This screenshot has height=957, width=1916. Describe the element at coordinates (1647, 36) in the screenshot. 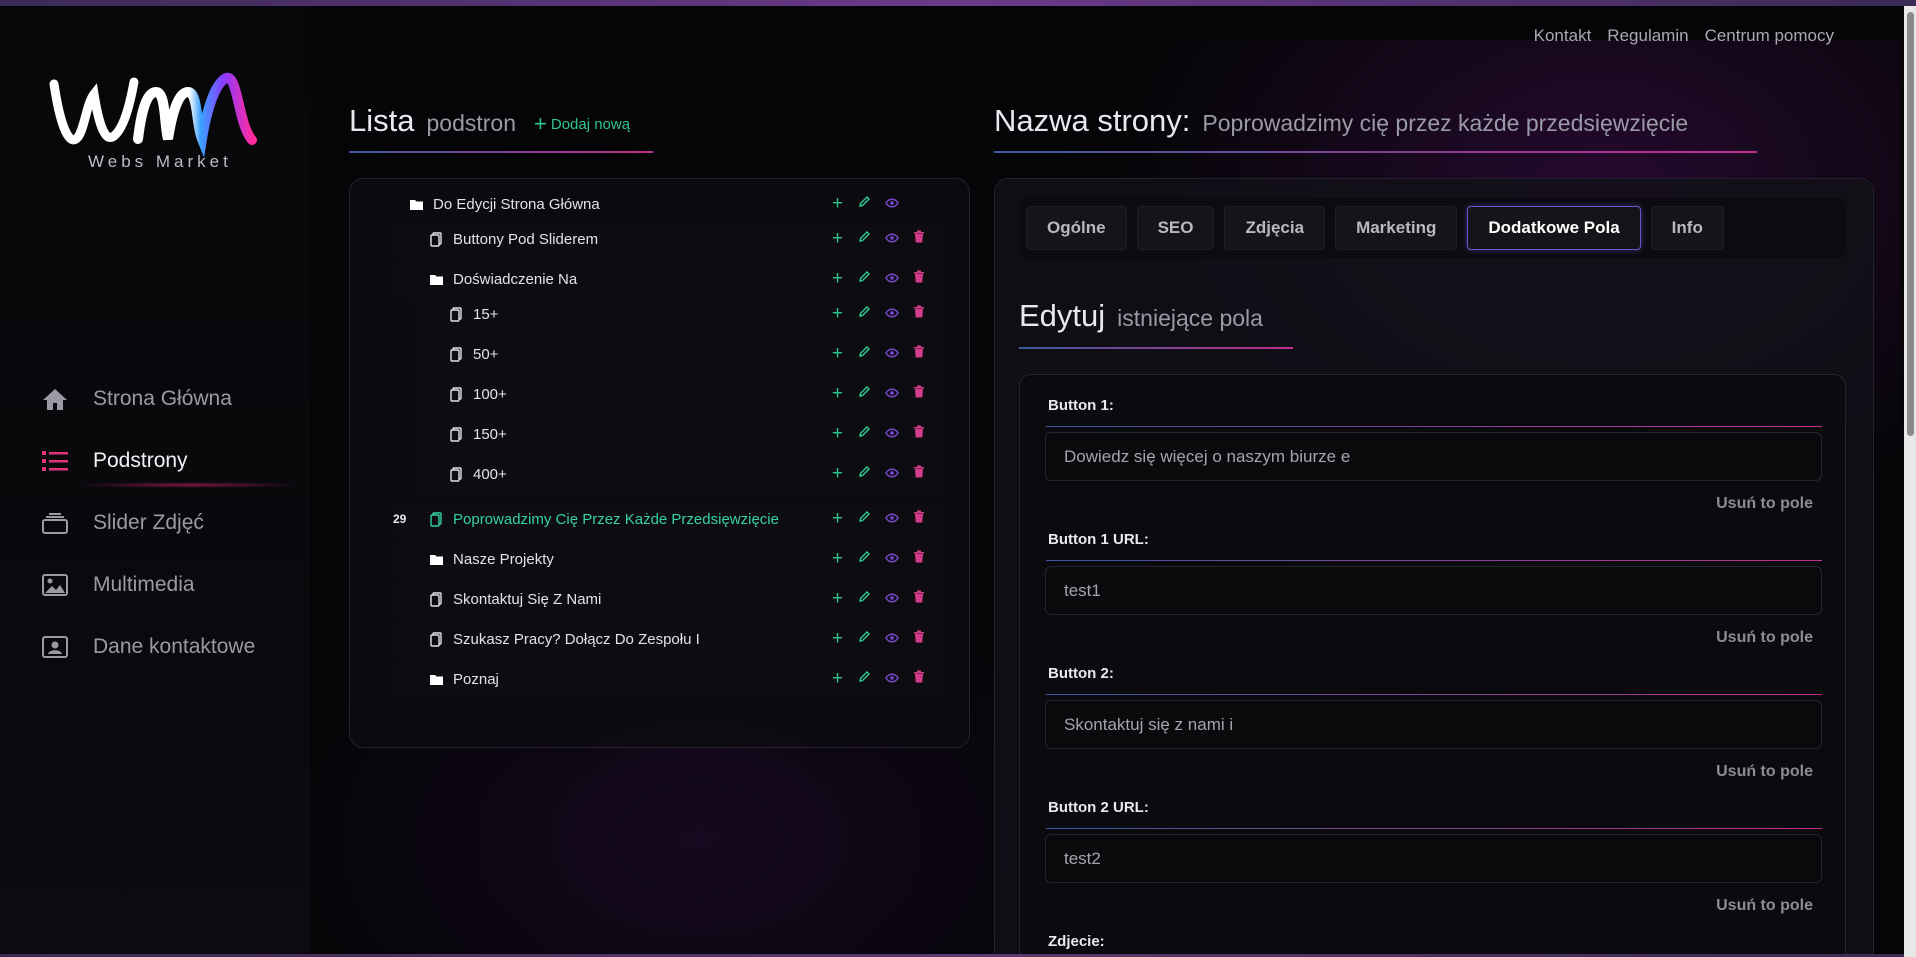

I see `nav-terms-link: Regulamin` at that location.